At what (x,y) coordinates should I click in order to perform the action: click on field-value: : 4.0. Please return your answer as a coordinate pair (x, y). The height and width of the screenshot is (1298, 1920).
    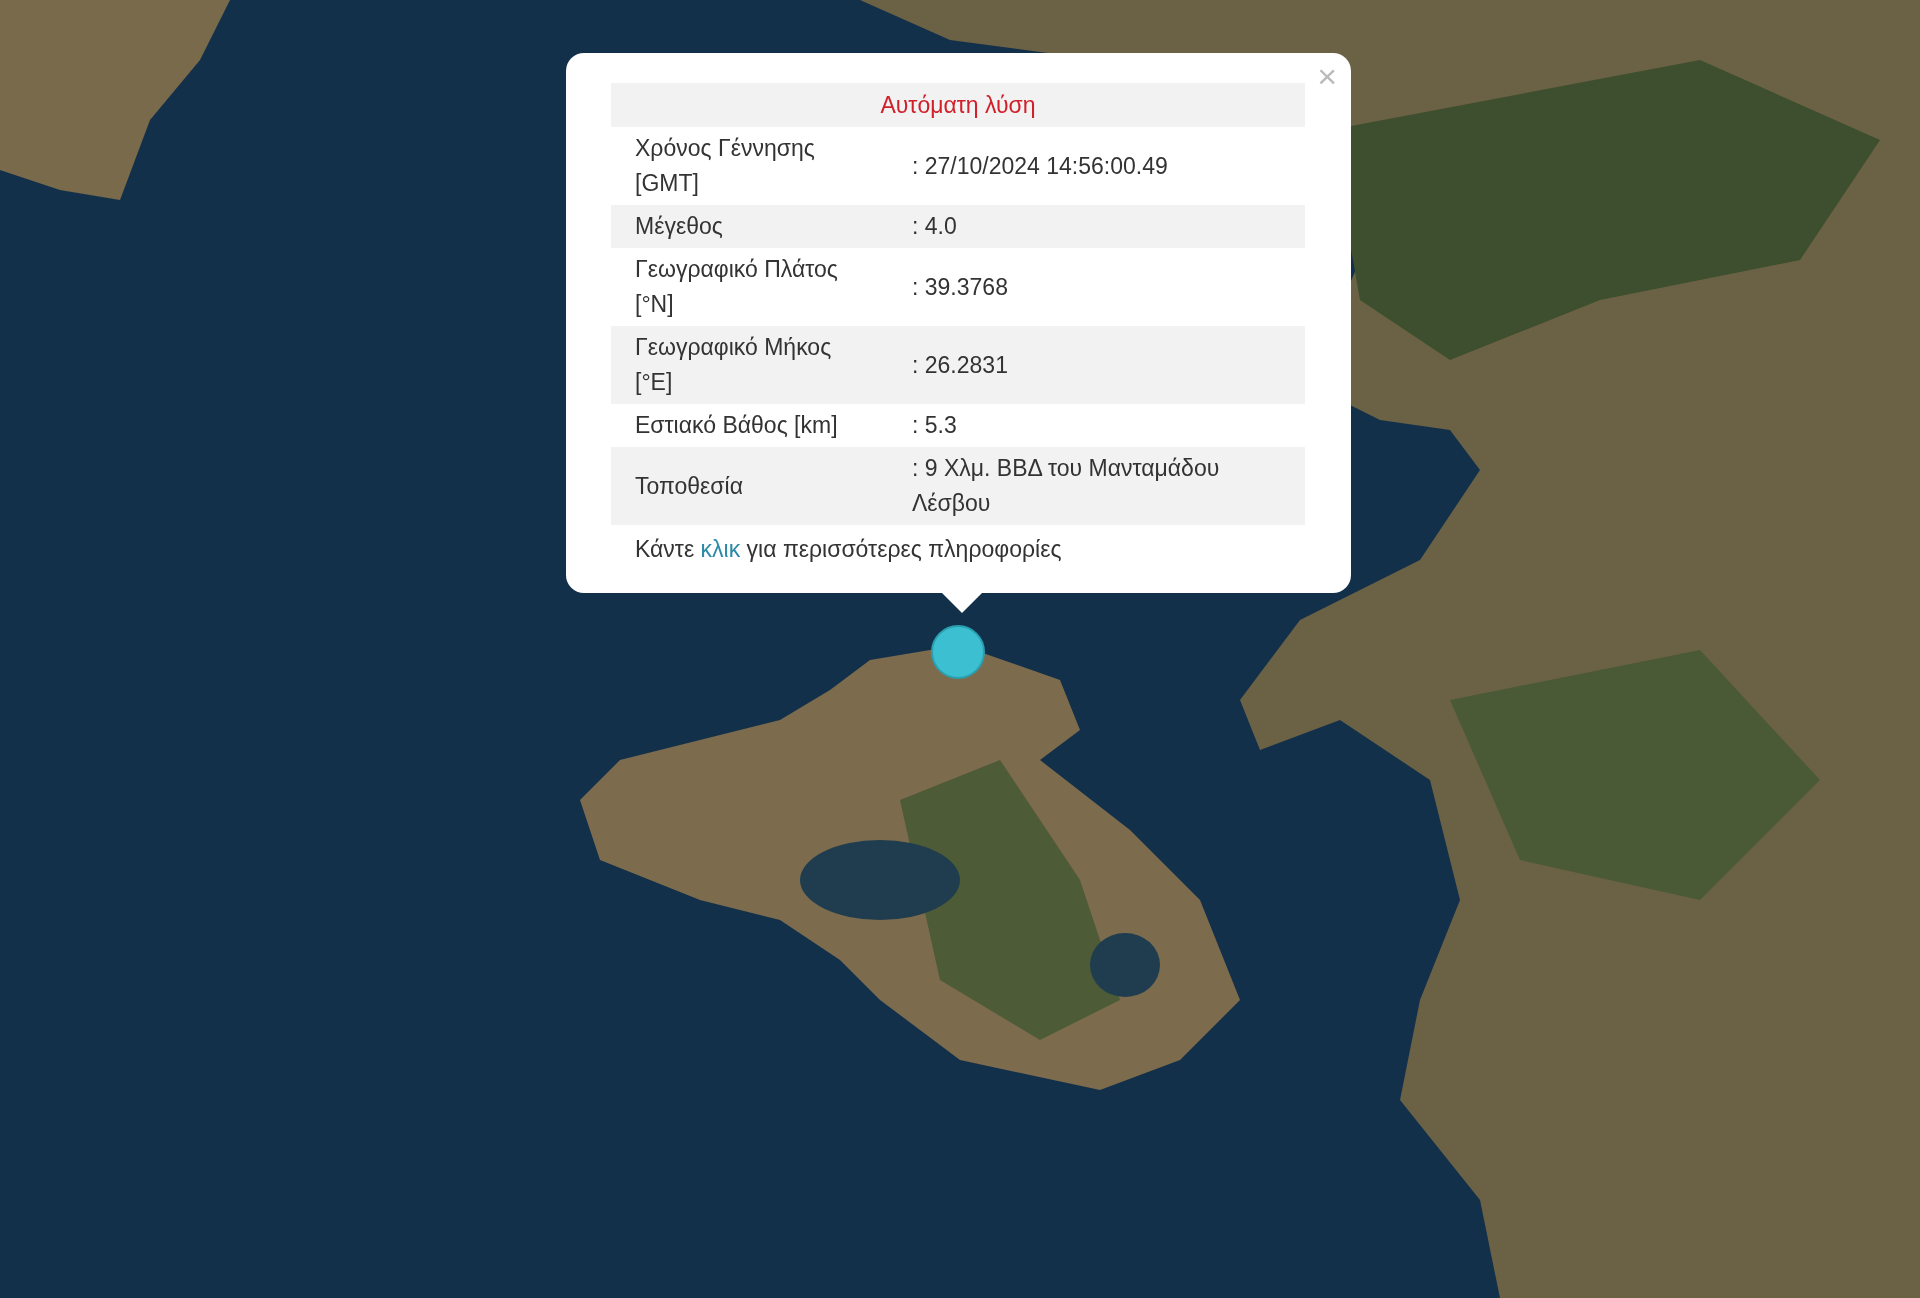
    Looking at the image, I should click on (935, 226).